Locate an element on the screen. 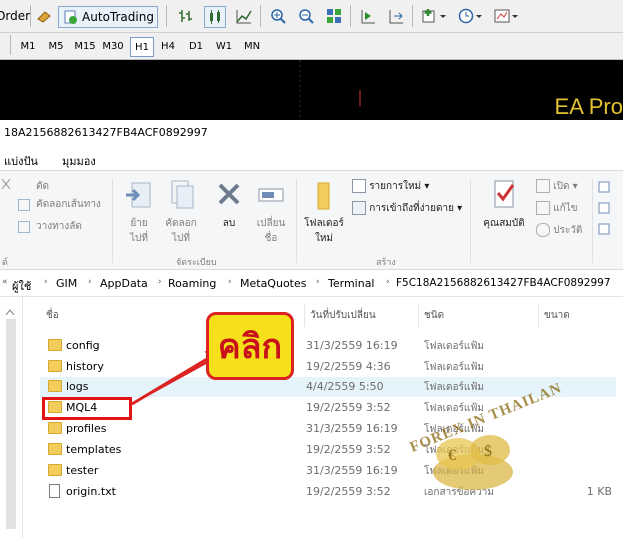 The width and height of the screenshot is (623, 538). click-callout: คลิก is located at coordinates (250, 346).